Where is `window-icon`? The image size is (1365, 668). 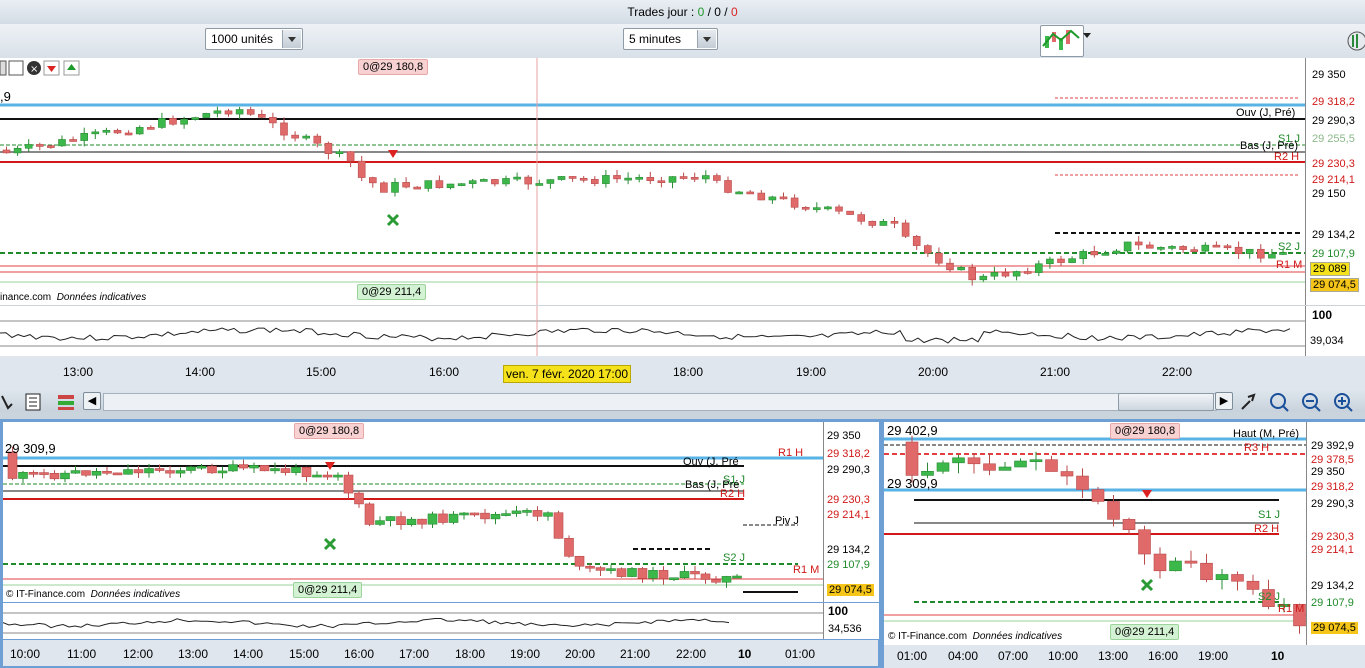 window-icon is located at coordinates (16, 68).